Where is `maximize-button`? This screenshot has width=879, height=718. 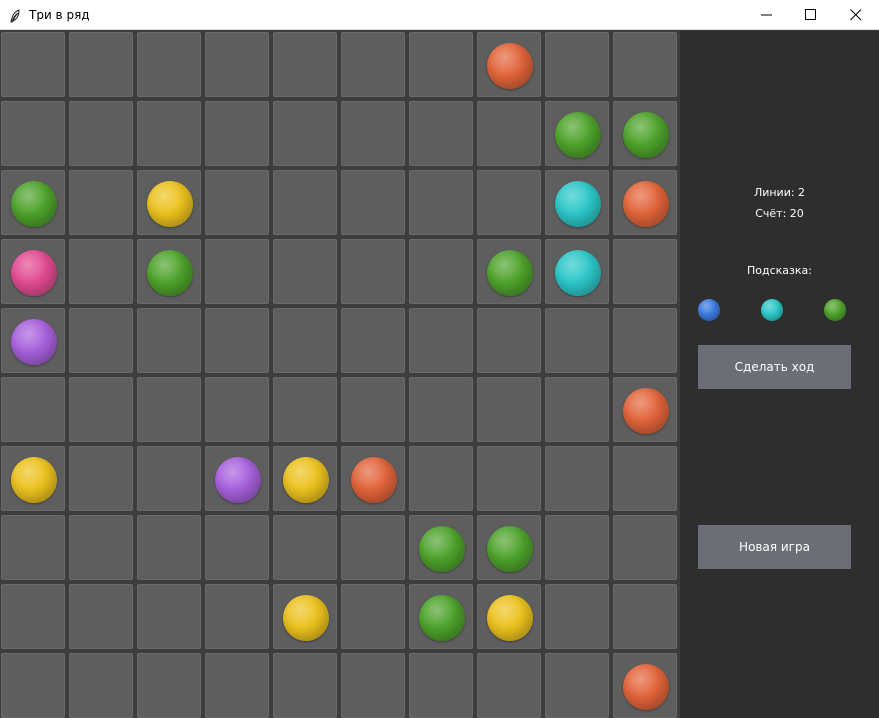
maximize-button is located at coordinates (811, 15).